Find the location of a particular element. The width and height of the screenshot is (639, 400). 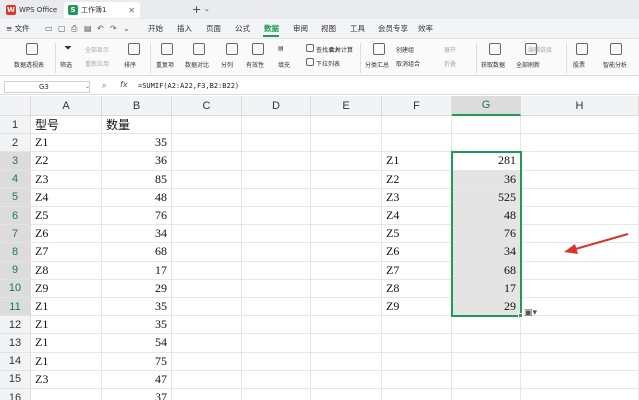

annotation-arrow is located at coordinates (596, 243).